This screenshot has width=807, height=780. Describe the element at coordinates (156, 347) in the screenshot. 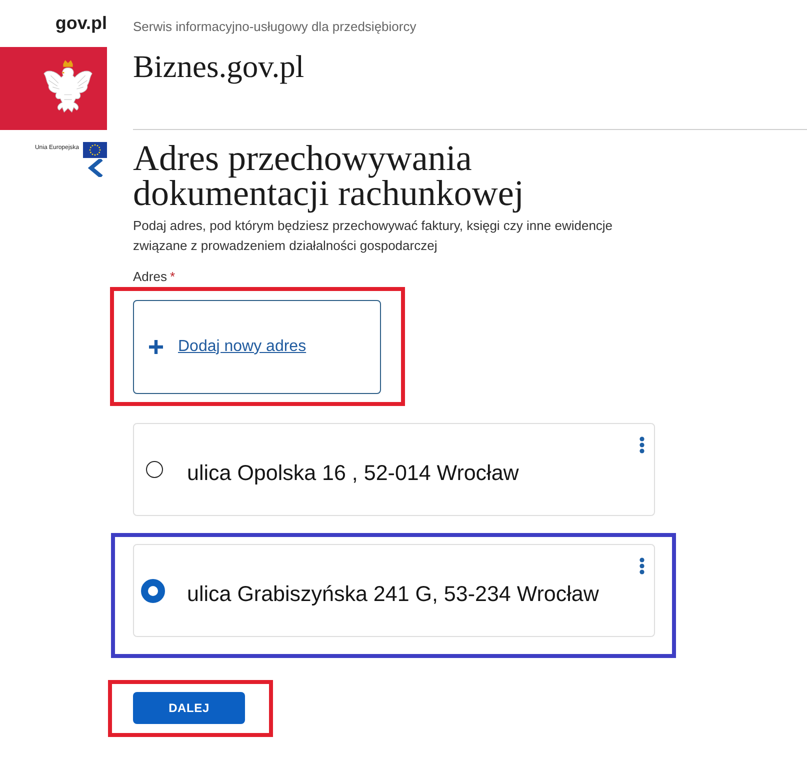

I see `plus-icon` at that location.